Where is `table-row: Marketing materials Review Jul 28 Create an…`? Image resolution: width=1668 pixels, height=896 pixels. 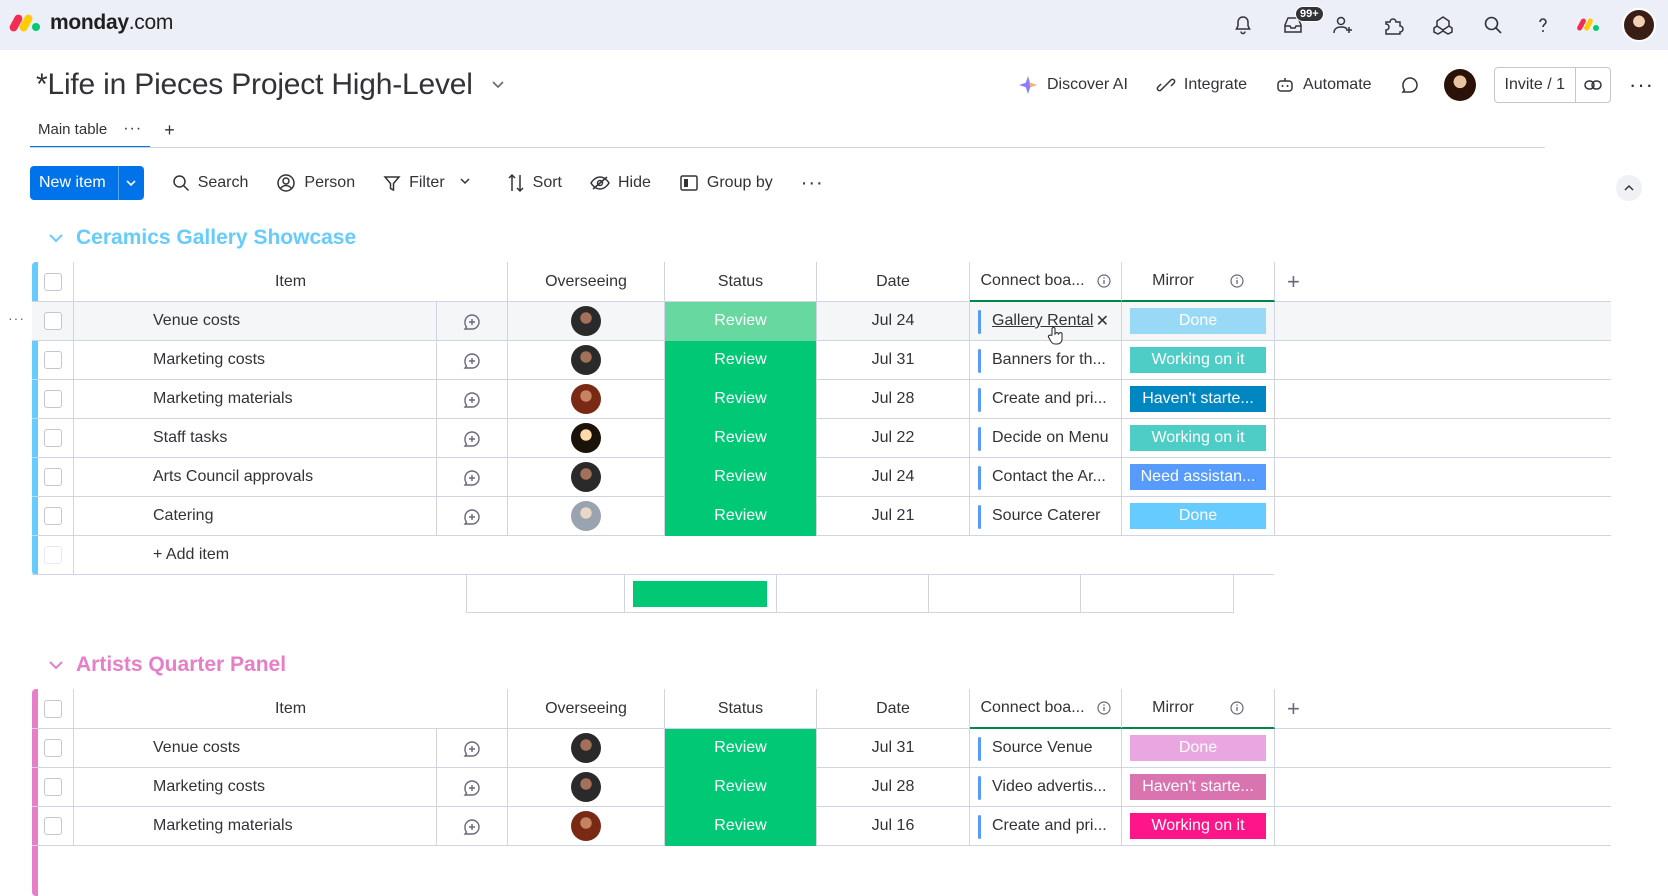
table-row: Marketing materials Review Jul 28 Create an… is located at coordinates (821, 399).